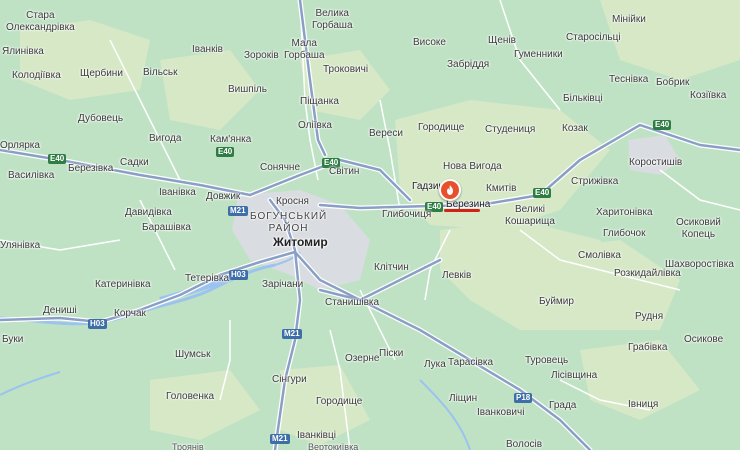  I want to click on place-label: Троковичі, so click(345, 70).